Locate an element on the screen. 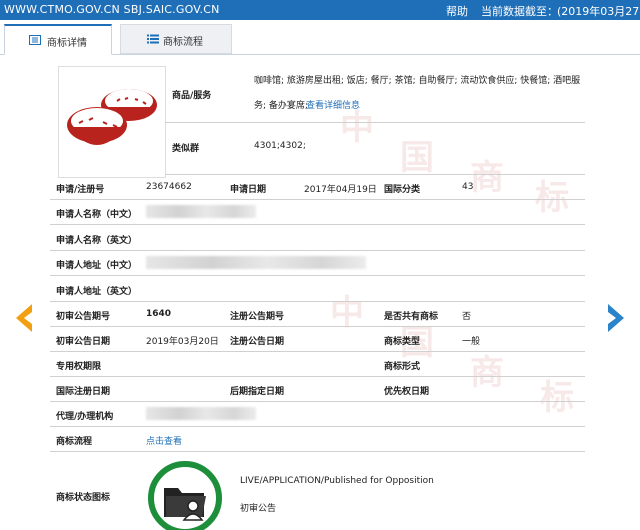 Image resolution: width=640 pixels, height=530 pixels. applicant-cn-label: 申请人名称（中文） is located at coordinates (97, 215).